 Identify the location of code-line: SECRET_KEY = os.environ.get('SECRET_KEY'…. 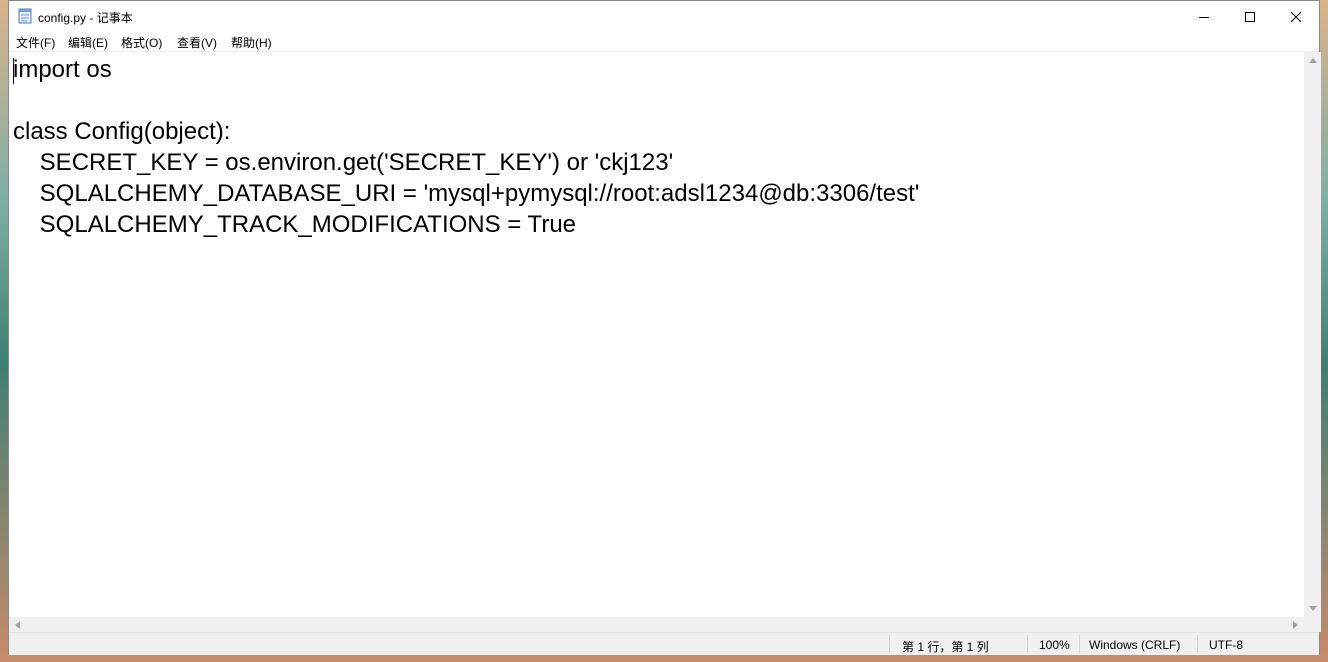
(343, 162).